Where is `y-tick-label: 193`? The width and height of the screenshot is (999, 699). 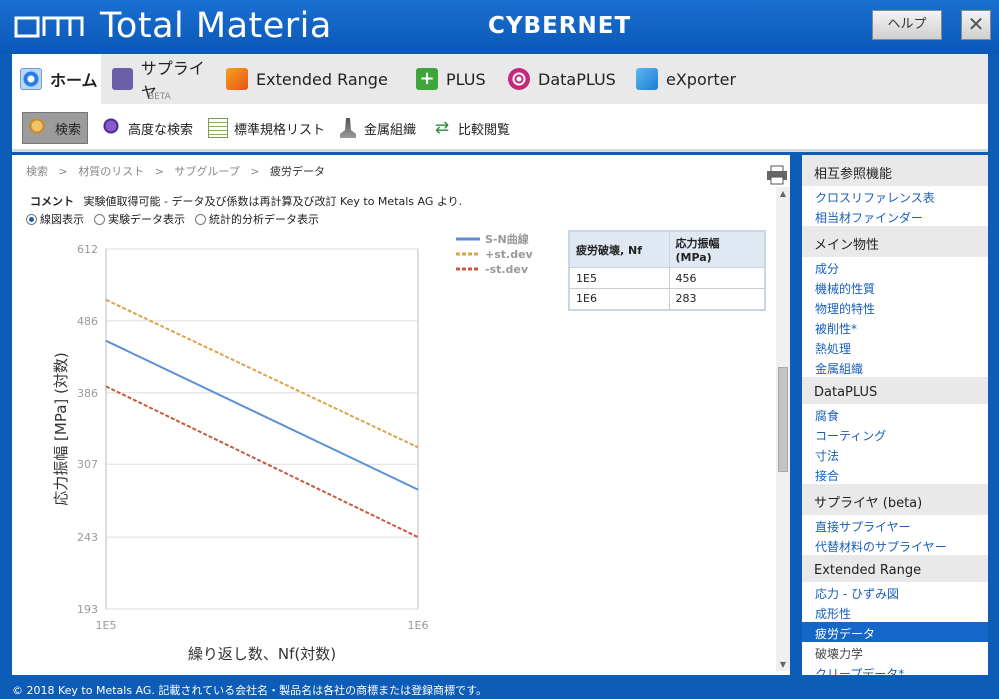
y-tick-label: 193 is located at coordinates (87, 609).